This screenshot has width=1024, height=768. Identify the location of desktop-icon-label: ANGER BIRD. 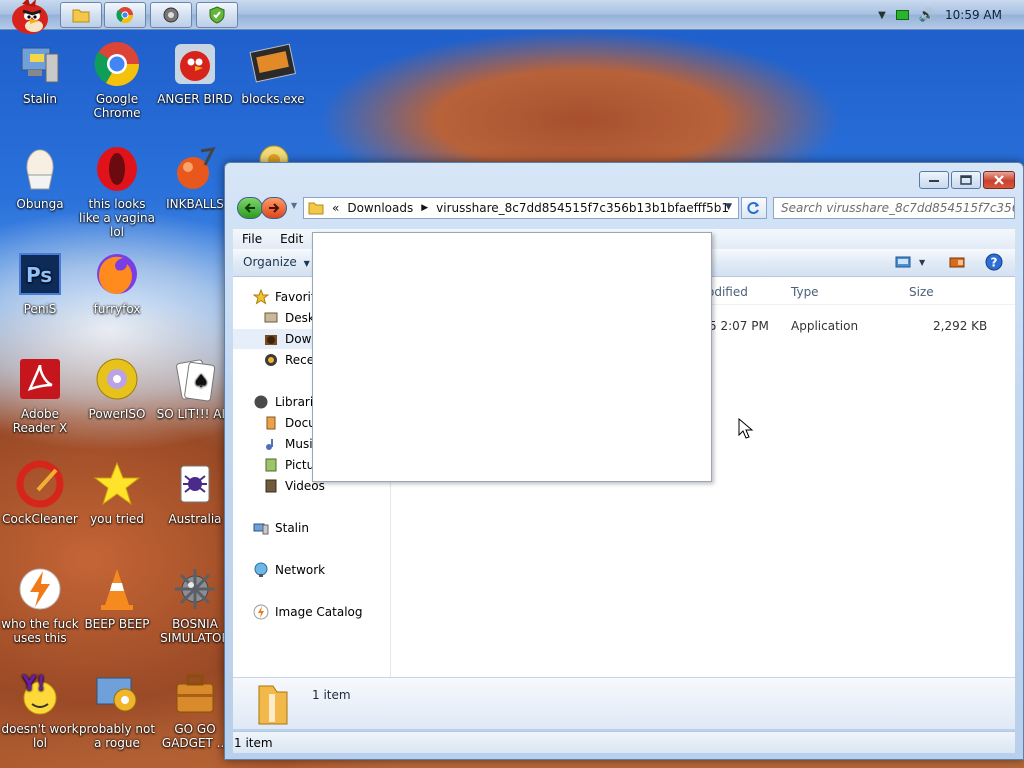
(195, 99).